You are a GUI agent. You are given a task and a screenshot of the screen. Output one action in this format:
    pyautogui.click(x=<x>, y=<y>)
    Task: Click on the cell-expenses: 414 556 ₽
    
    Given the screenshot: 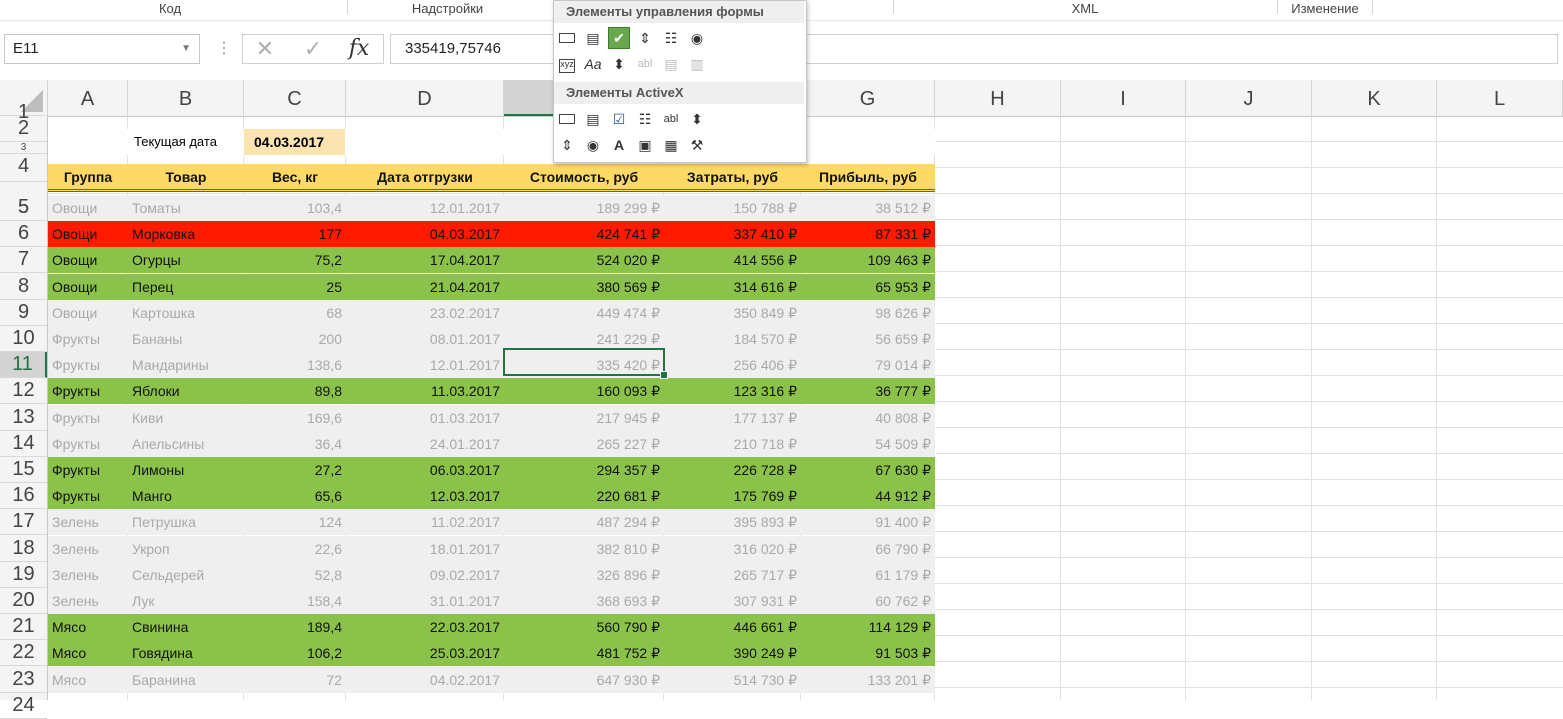 What is the action you would take?
    pyautogui.click(x=732, y=260)
    